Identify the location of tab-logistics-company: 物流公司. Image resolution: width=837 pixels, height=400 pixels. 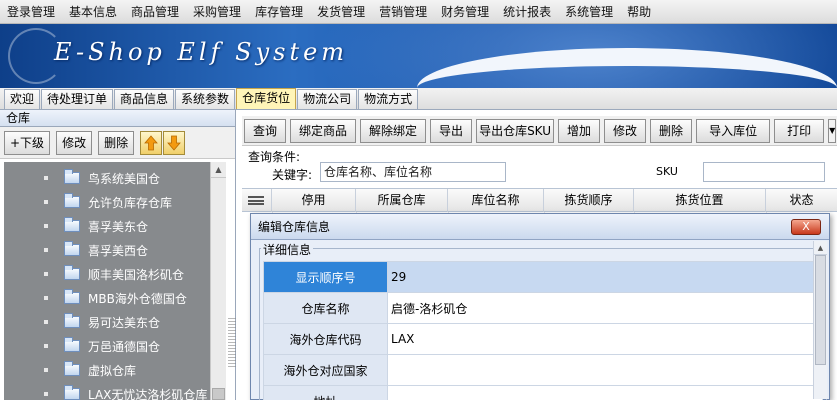
(327, 99).